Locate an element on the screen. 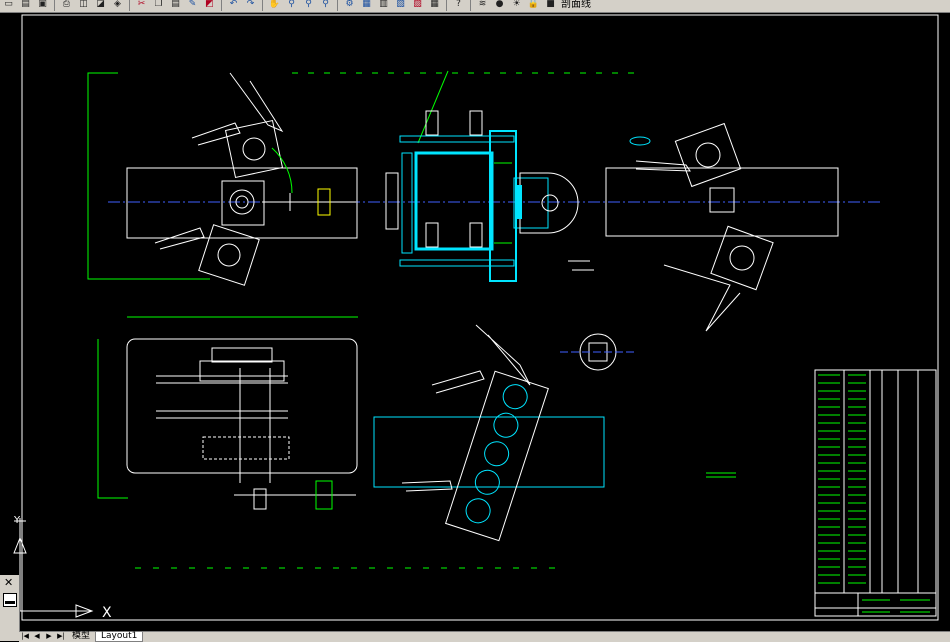  first-tab-button: |◀ is located at coordinates (25, 636).